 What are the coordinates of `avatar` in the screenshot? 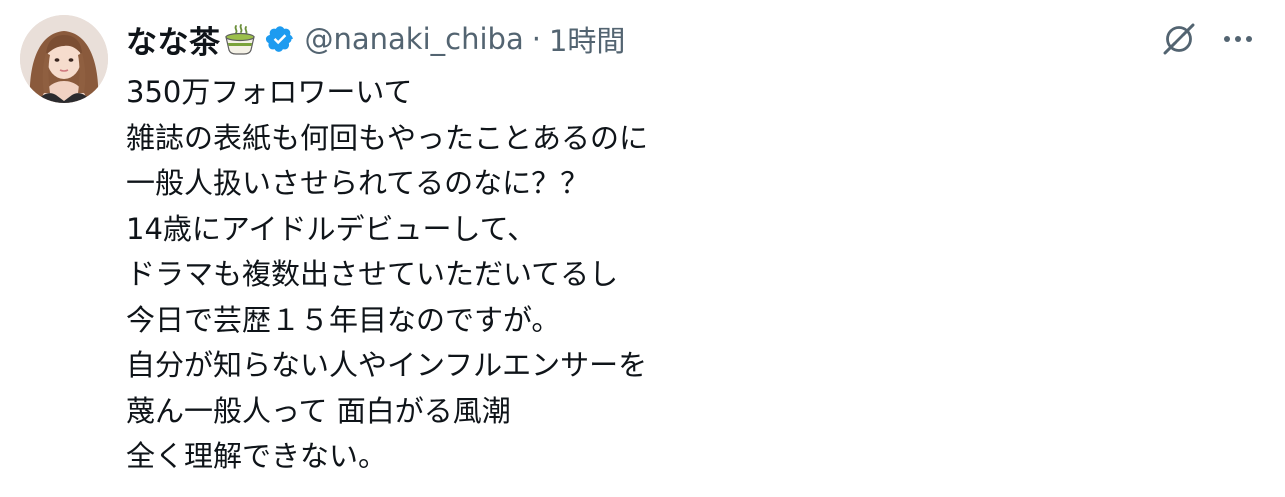 It's located at (64, 59).